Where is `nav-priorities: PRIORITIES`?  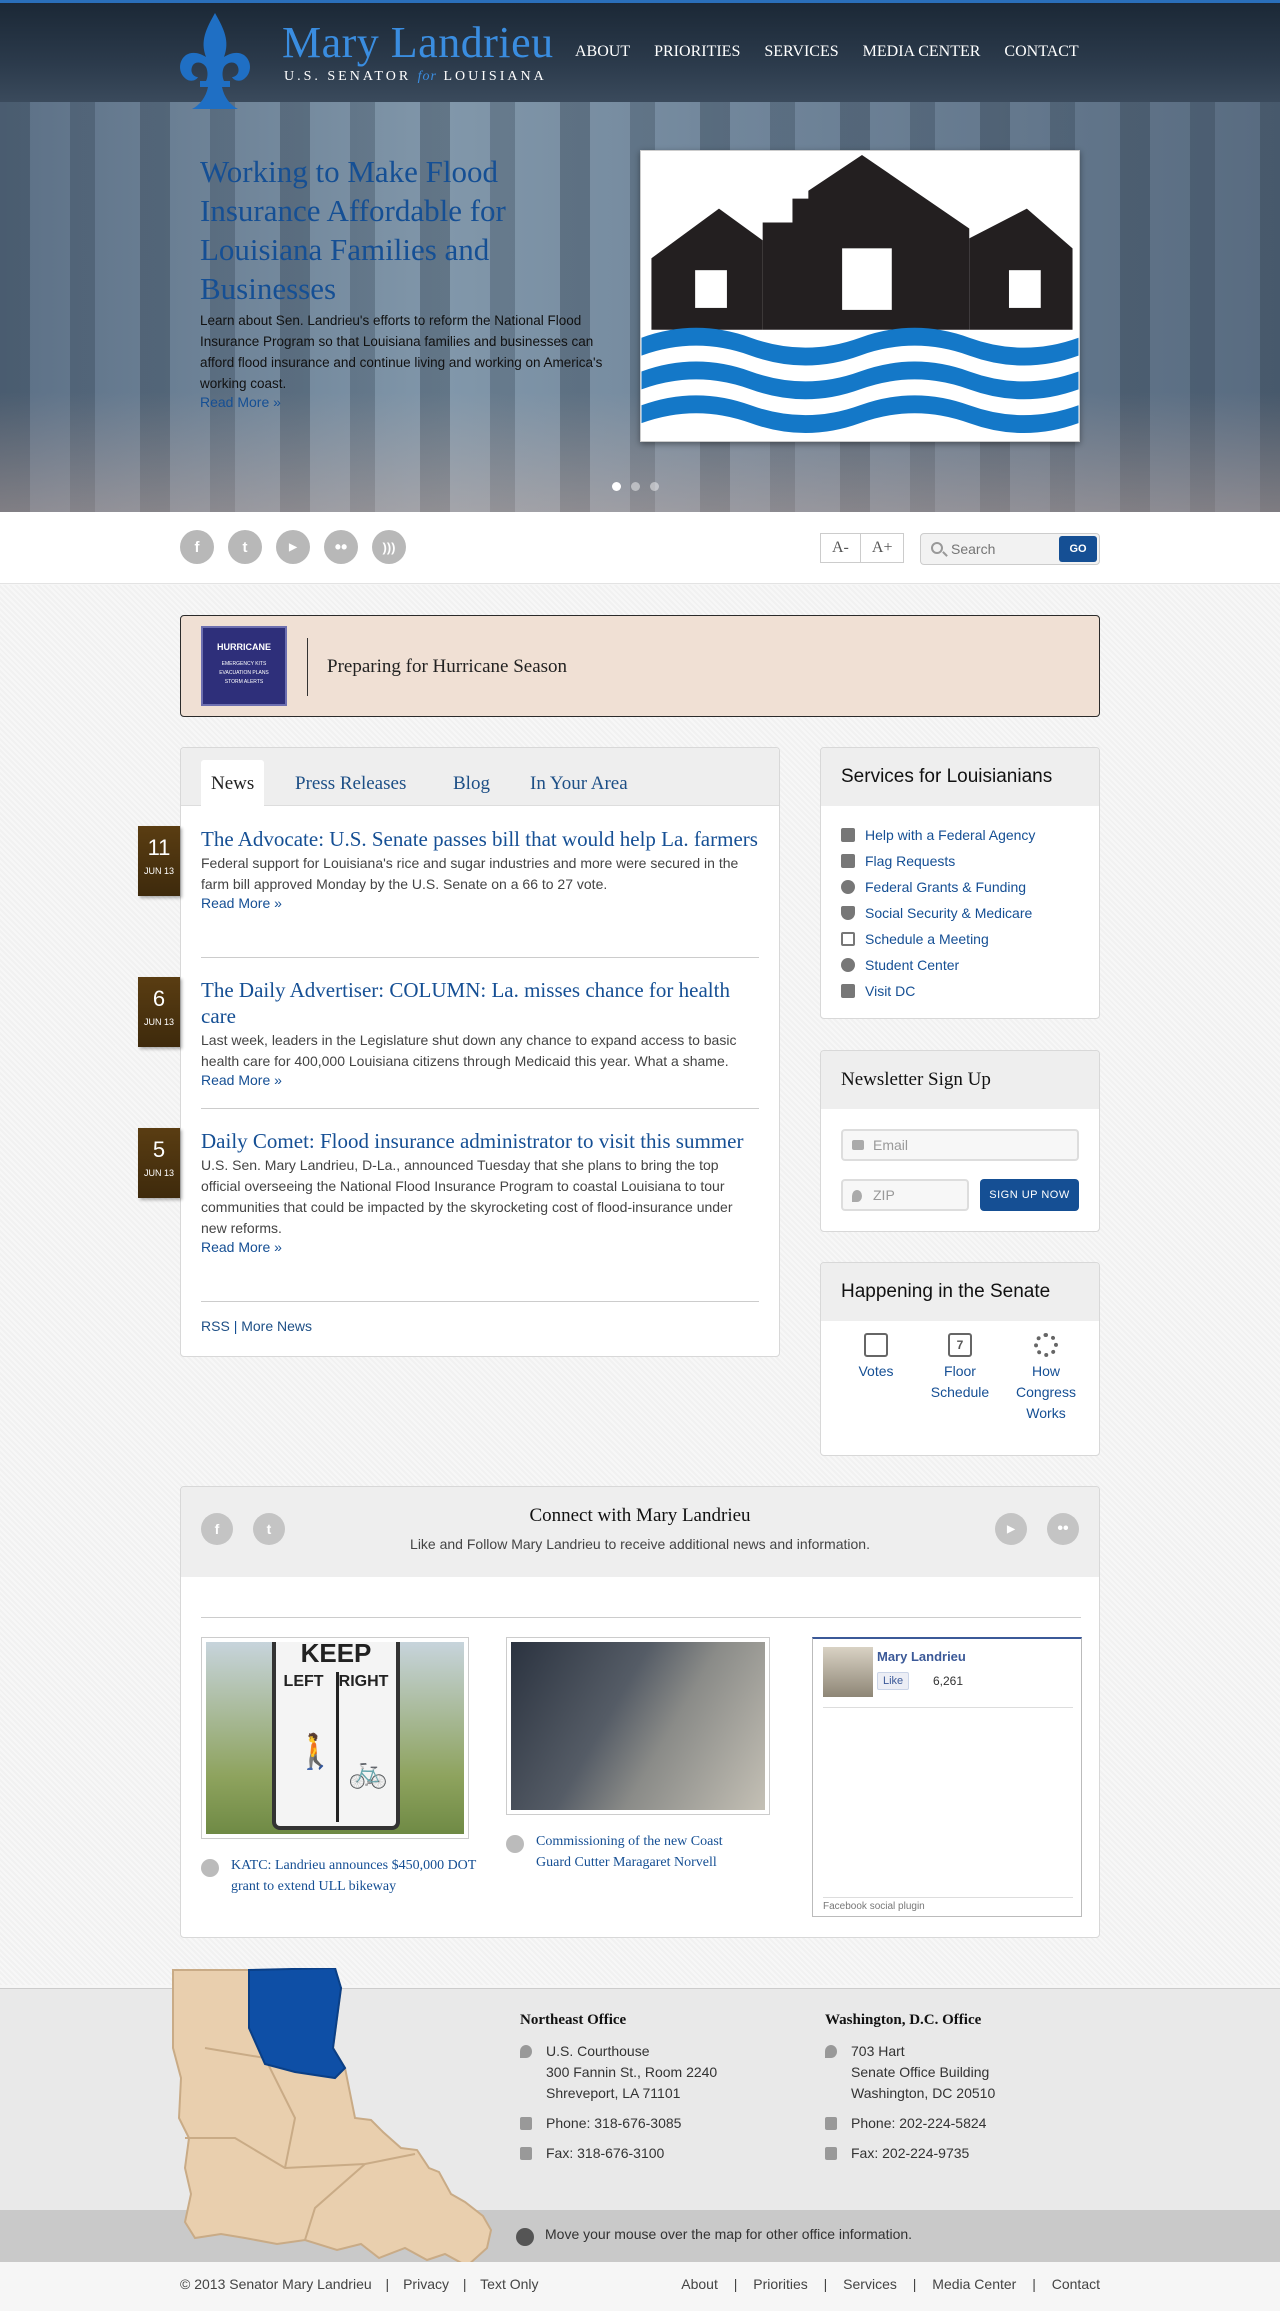
nav-priorities: PRIORITIES is located at coordinates (697, 52).